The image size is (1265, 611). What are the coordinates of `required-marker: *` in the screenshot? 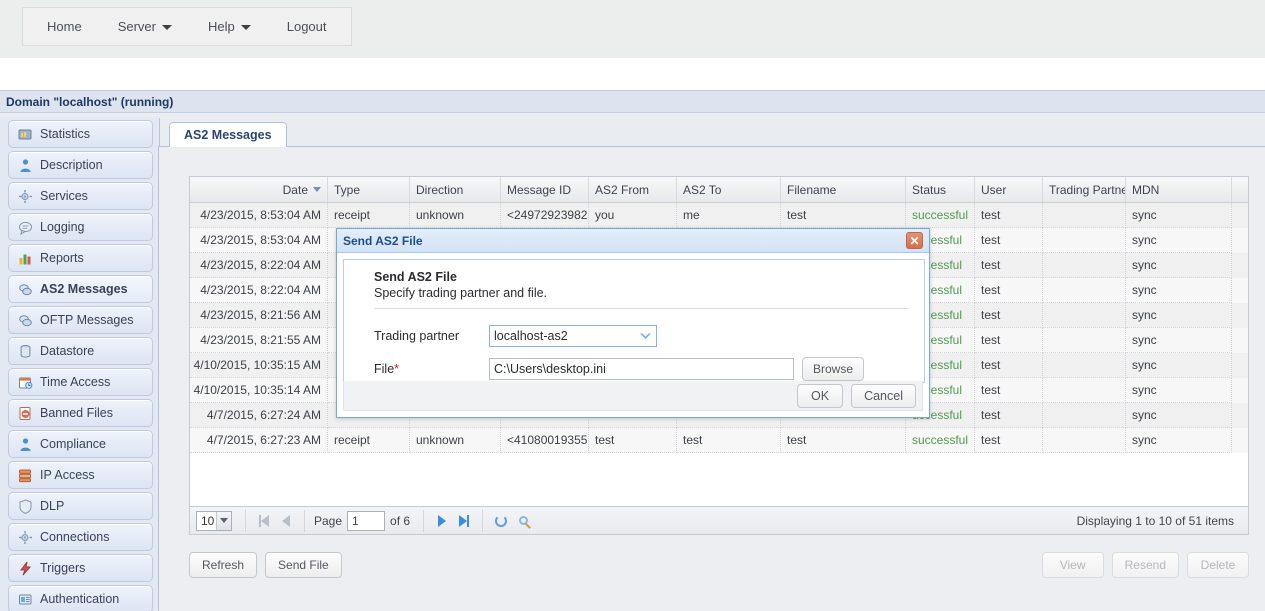 It's located at (397, 369).